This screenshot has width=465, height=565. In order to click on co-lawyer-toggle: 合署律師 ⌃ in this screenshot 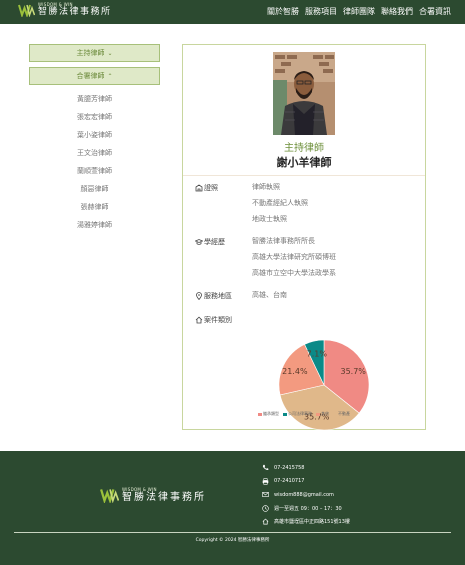, I will do `click(94, 76)`.